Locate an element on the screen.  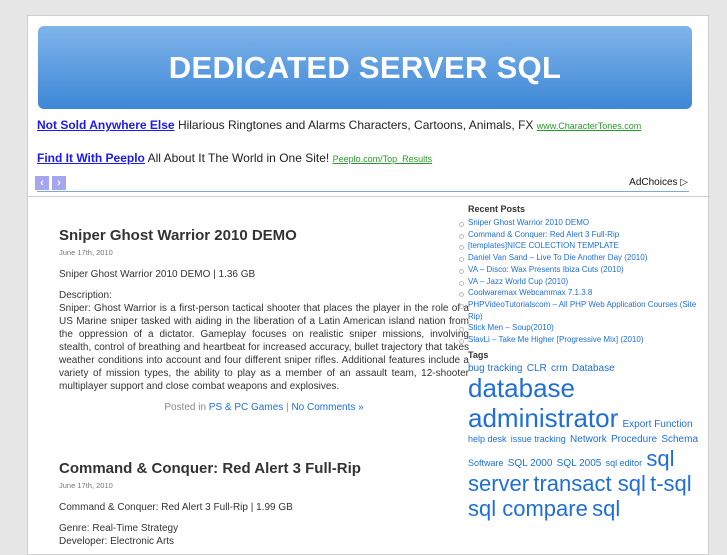
description-label: Description: is located at coordinates (85, 295).